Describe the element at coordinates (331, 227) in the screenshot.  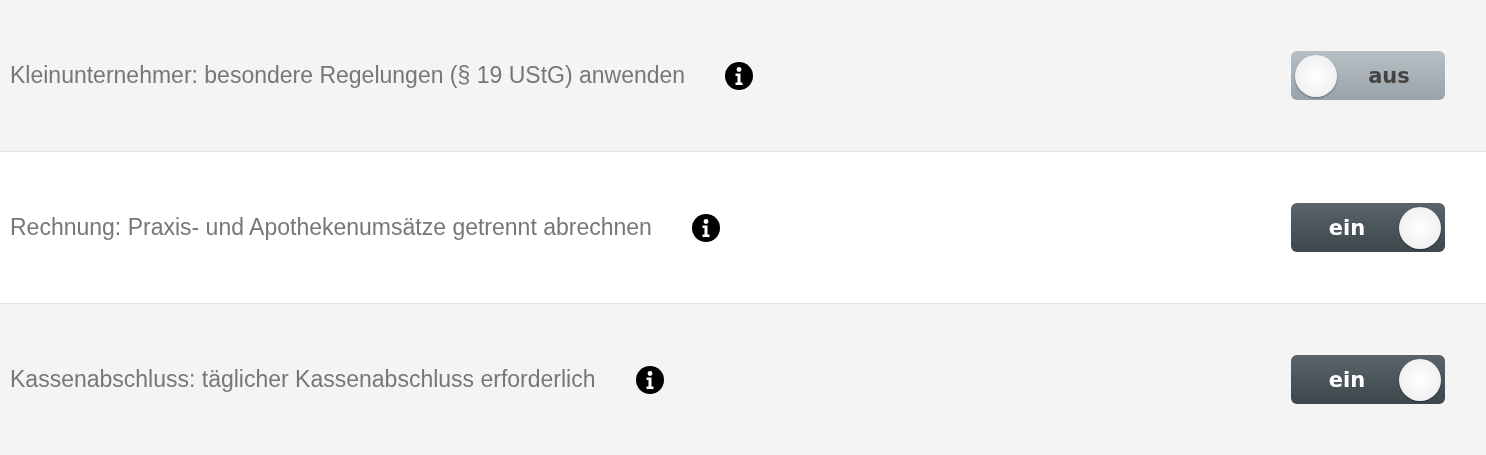
I see `setting-label: Rechnung: Praxis- und Apothekenumsätze getrennt abrechnen` at that location.